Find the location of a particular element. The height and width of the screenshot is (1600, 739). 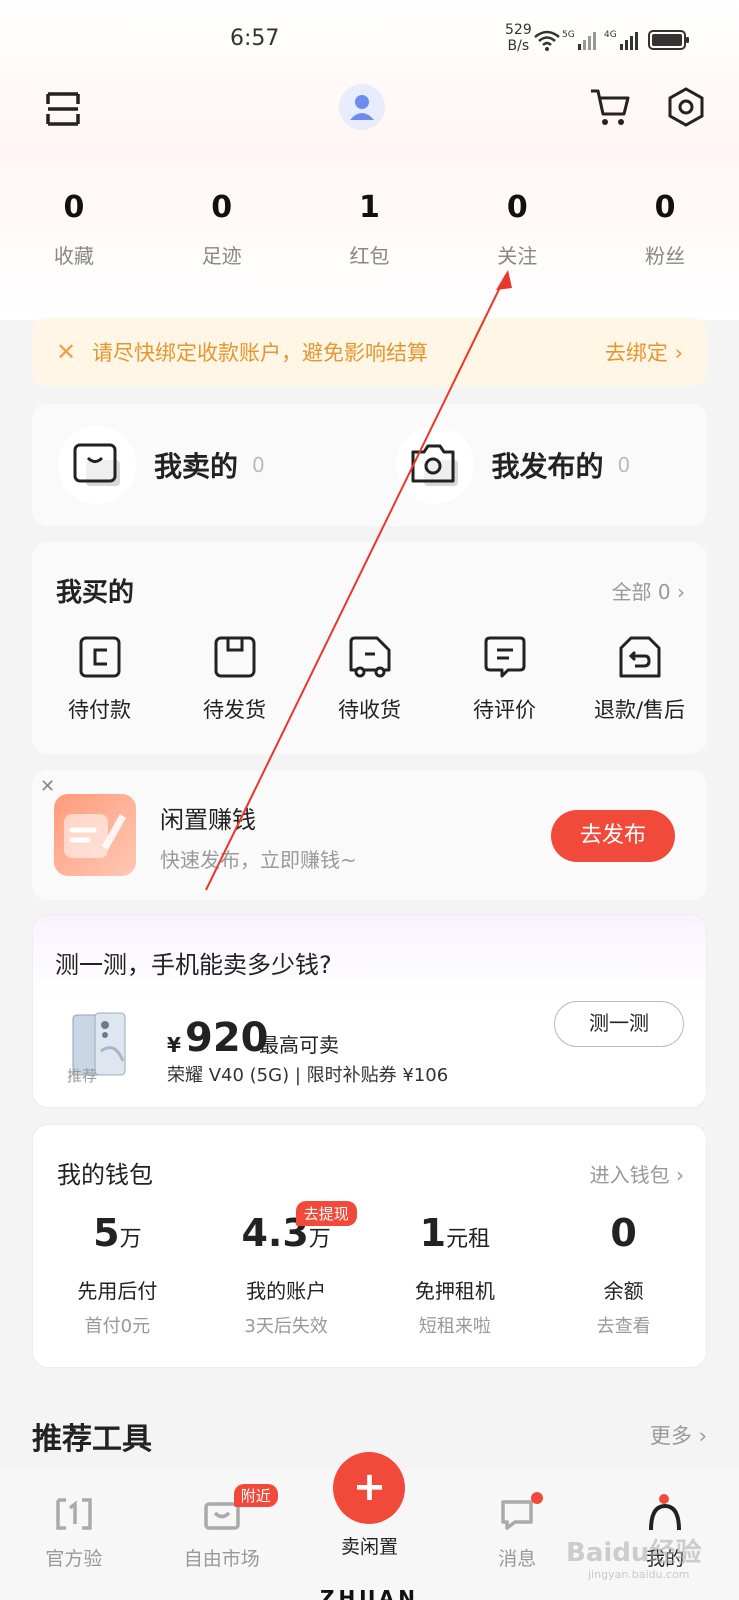

order-label: 退款/售后 is located at coordinates (639, 710).